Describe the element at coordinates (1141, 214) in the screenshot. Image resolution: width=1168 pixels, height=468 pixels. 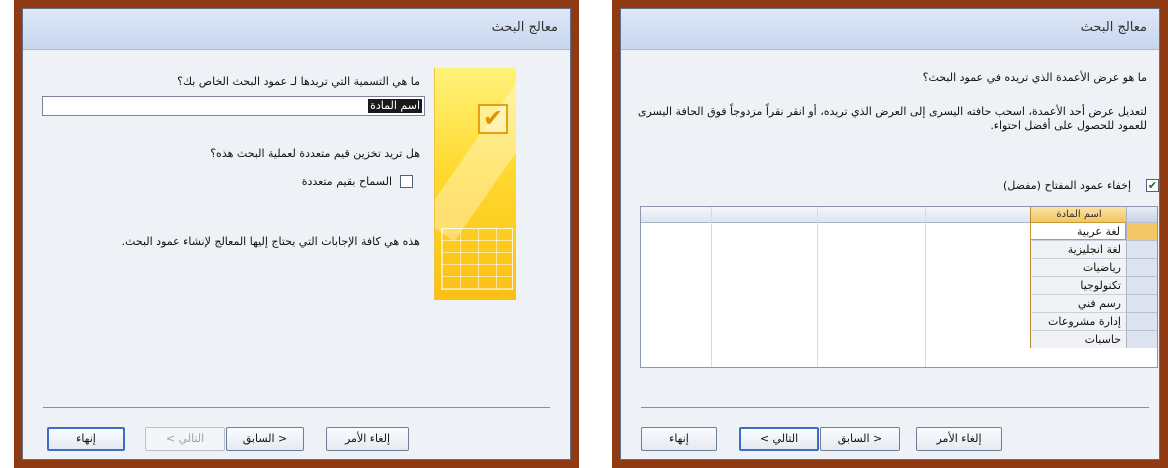
I see `grid-select-all` at that location.